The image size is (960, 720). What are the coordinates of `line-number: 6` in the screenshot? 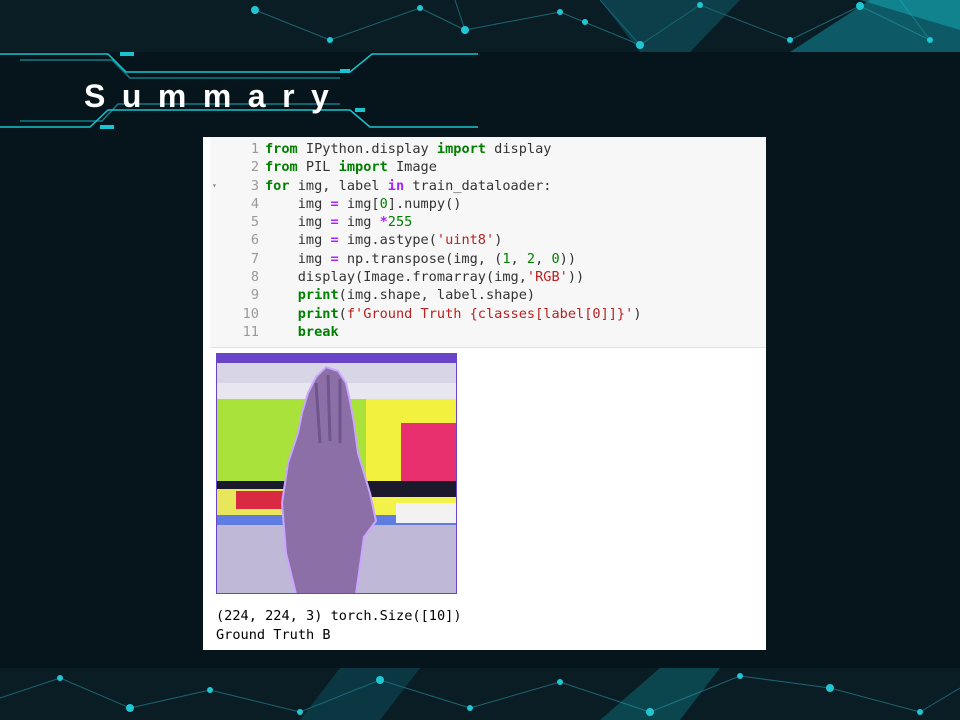 It's located at (254, 240).